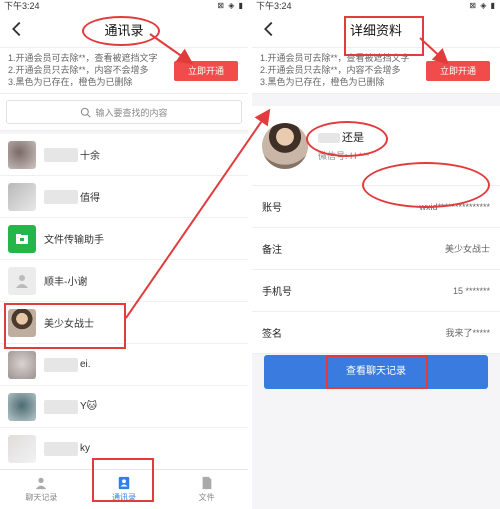 The height and width of the screenshot is (509, 500). I want to click on contact-name: 值得, so click(90, 198).